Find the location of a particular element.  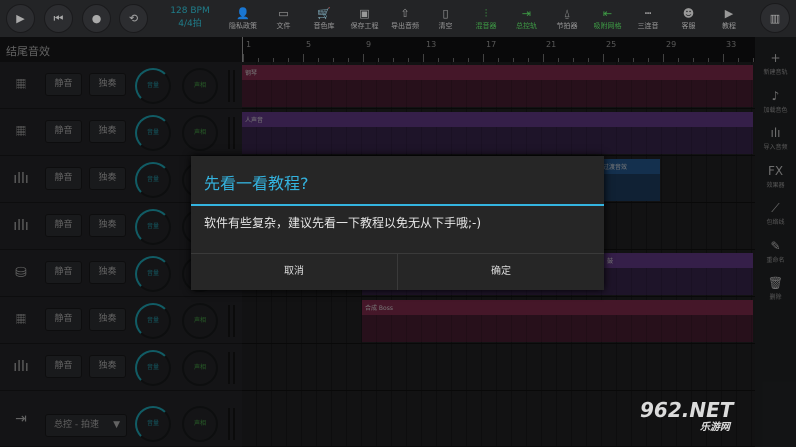

record-button: ● is located at coordinates (96, 18).